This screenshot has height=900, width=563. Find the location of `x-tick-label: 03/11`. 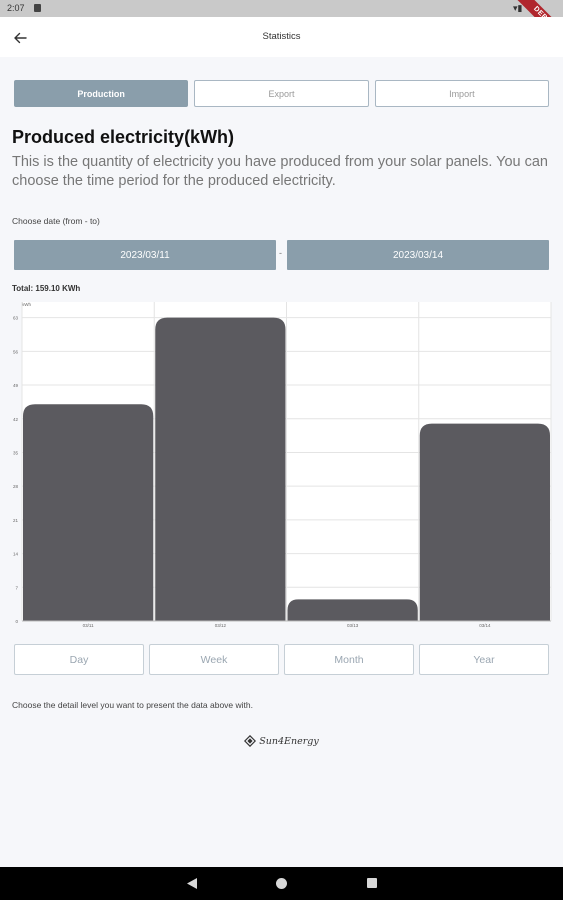

x-tick-label: 03/11 is located at coordinates (88, 625).